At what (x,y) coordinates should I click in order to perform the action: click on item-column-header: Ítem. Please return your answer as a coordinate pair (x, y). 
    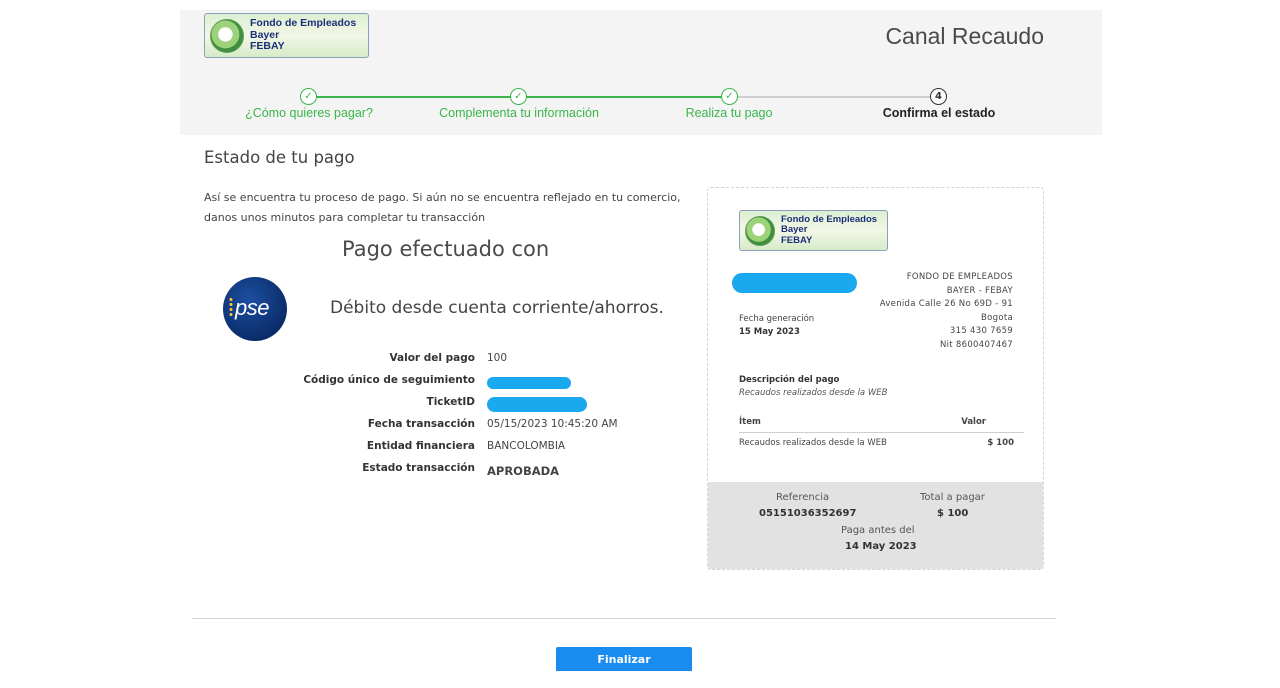
    Looking at the image, I should click on (750, 422).